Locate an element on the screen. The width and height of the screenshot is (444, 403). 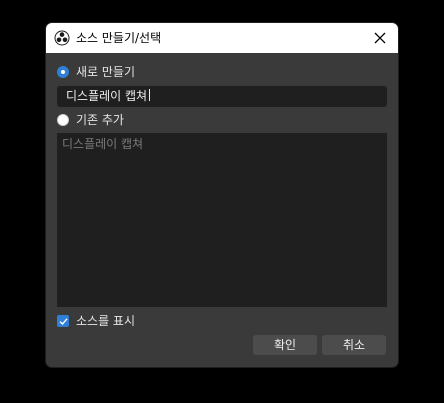
create-new-option: 새로 만들기 is located at coordinates (96, 72).